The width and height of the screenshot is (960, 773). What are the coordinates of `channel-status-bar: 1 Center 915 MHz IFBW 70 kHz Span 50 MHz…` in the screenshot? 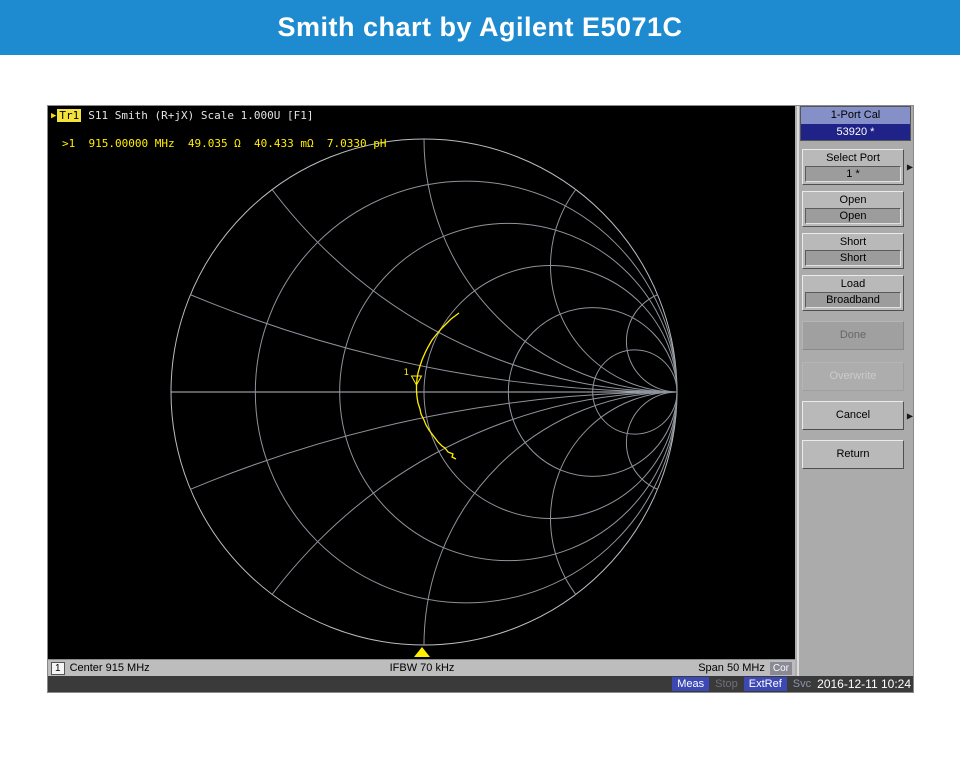 It's located at (421, 667).